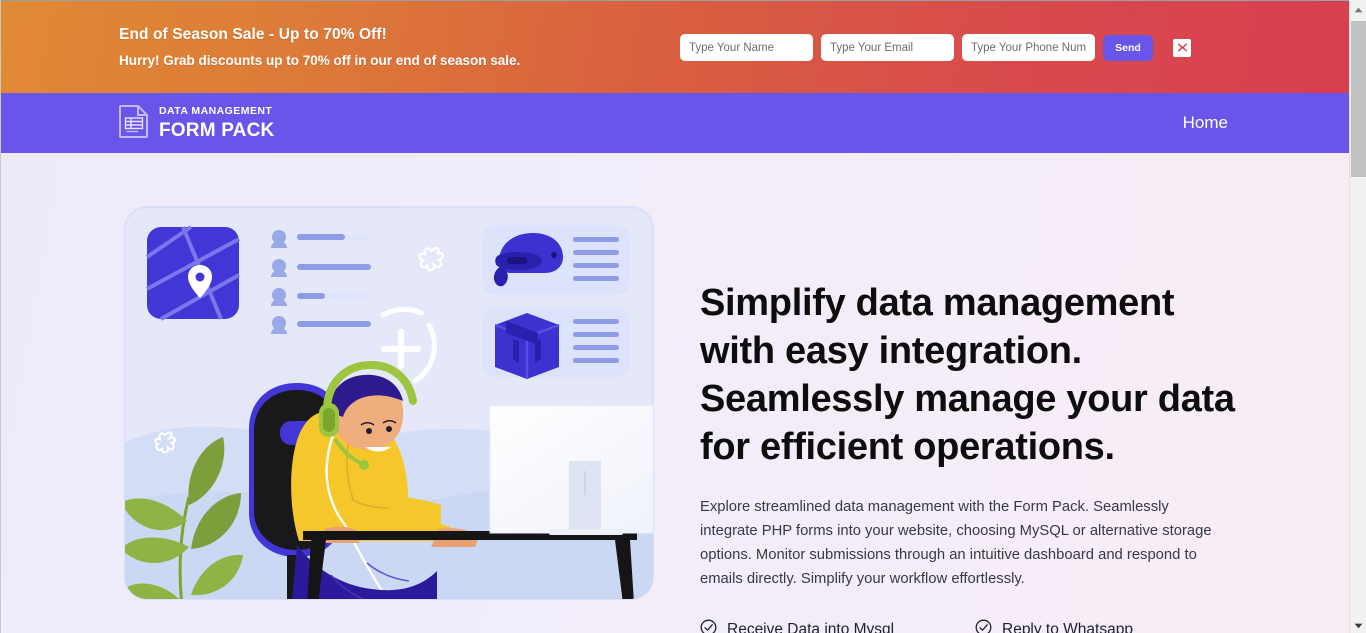 The width and height of the screenshot is (1366, 633). I want to click on scroll-up-arrow-icon, so click(1358, 9).